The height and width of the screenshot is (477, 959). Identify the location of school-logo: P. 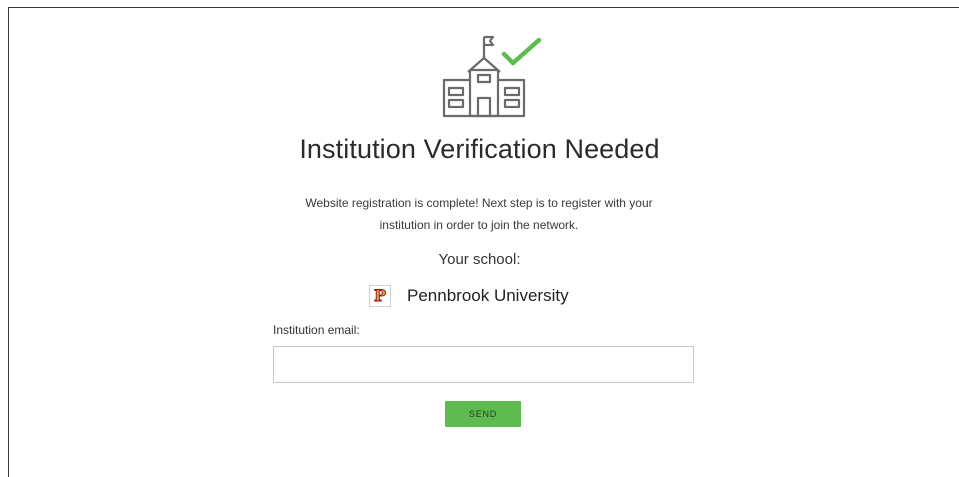
(380, 296).